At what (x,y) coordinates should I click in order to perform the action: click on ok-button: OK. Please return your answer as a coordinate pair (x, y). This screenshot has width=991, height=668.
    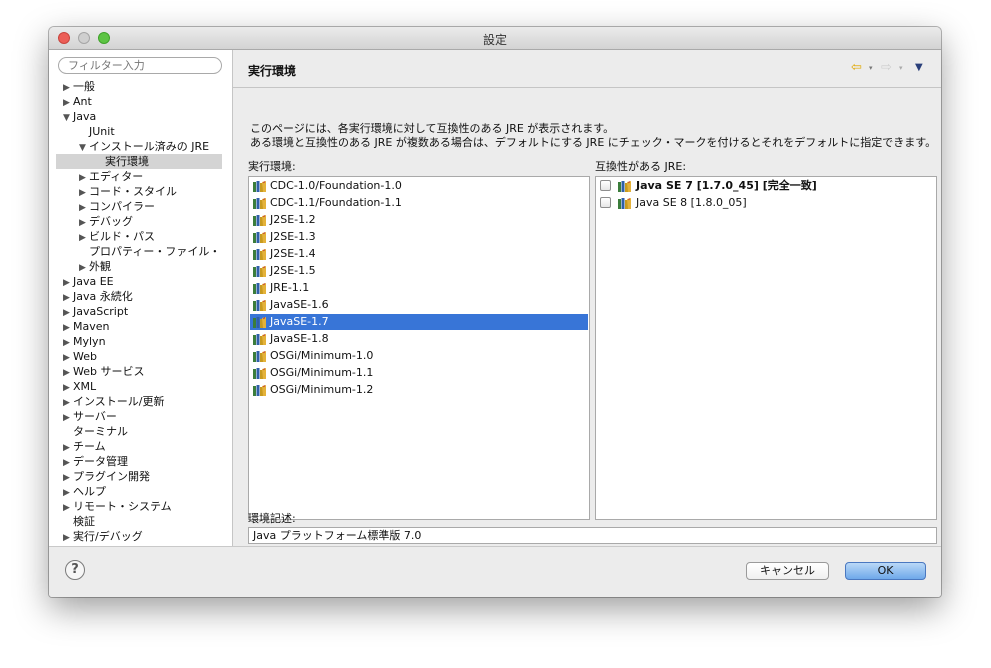
    Looking at the image, I should click on (885, 571).